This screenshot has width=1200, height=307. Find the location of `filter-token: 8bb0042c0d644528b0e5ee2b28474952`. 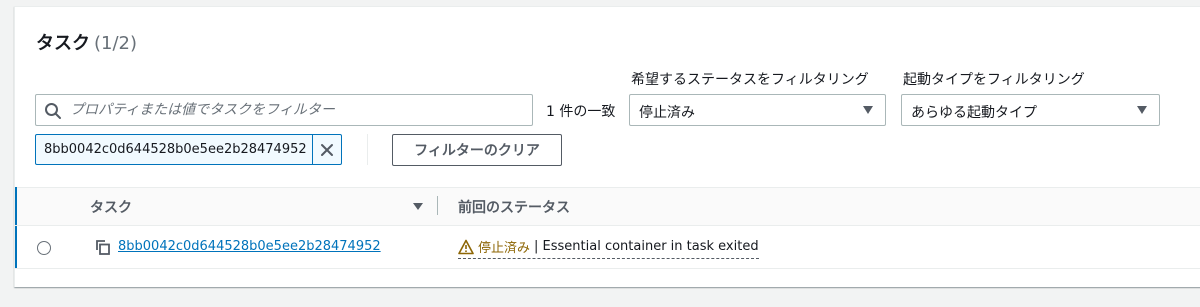

filter-token: 8bb0042c0d644528b0e5ee2b28474952 is located at coordinates (188, 149).